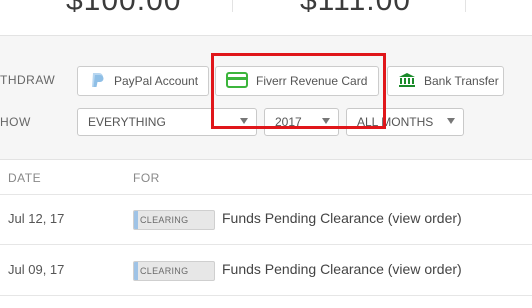 Image resolution: width=532 pixels, height=308 pixels. Describe the element at coordinates (36, 269) in the screenshot. I see `row-date: Jul 09, 17` at that location.